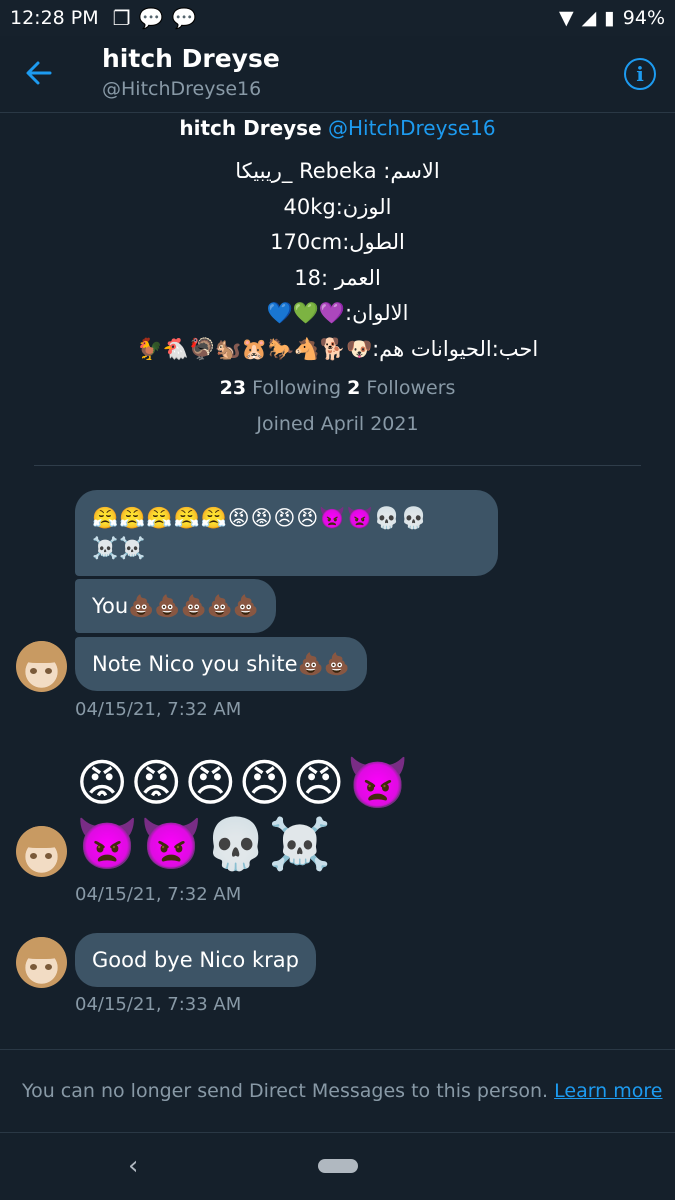  I want to click on profile-name: hitch Dreyse, so click(250, 128).